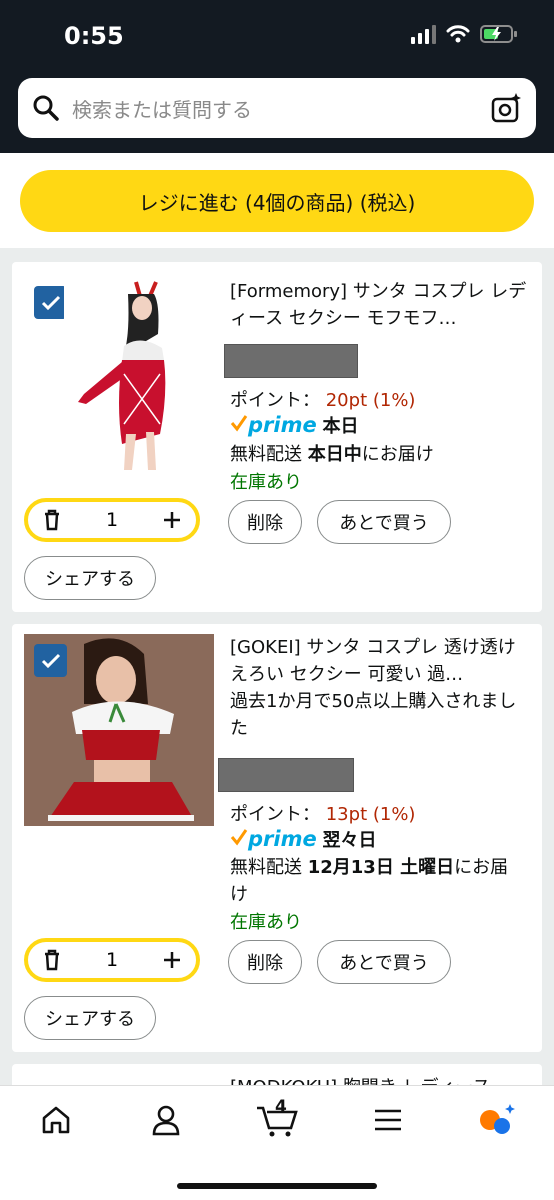 The image size is (554, 1200). I want to click on wifi-icon, so click(458, 34).